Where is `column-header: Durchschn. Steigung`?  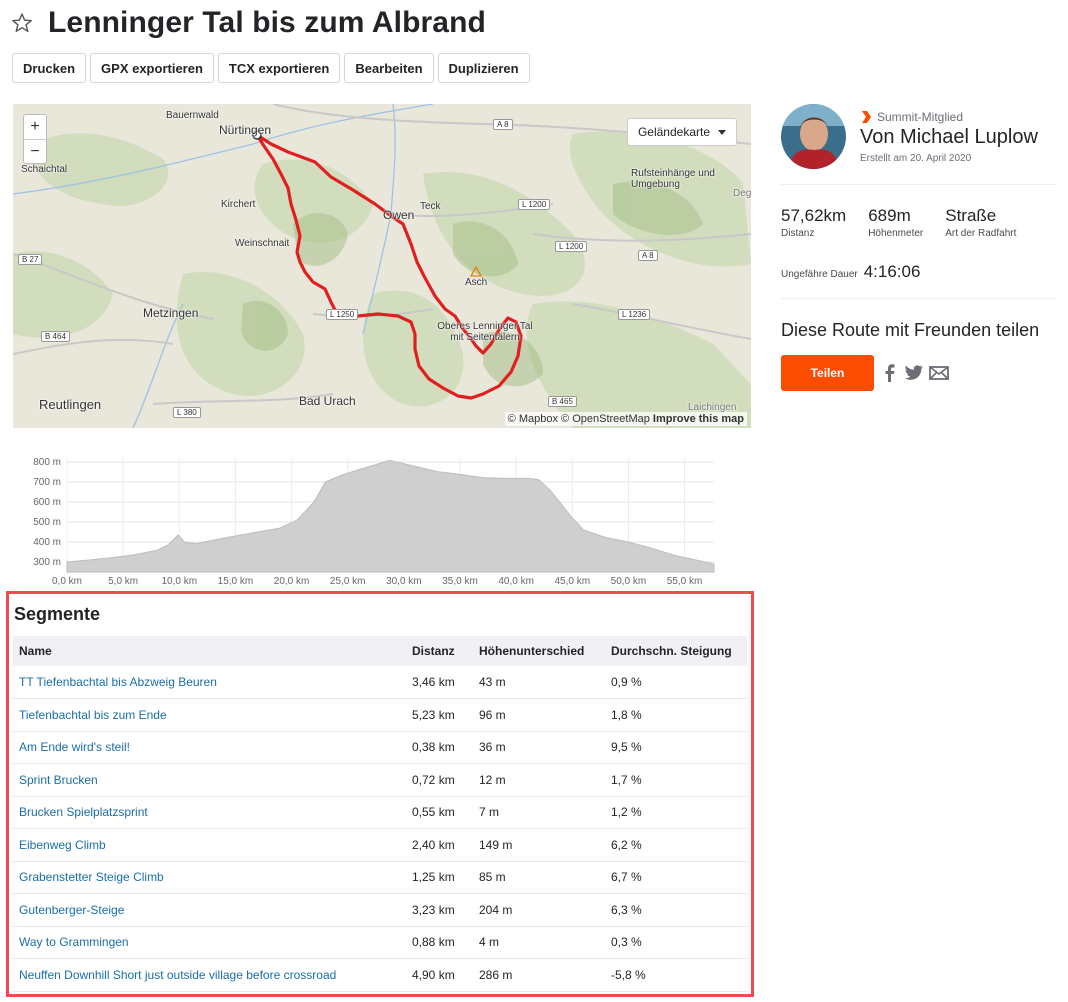
column-header: Durchschn. Steigung is located at coordinates (676, 651).